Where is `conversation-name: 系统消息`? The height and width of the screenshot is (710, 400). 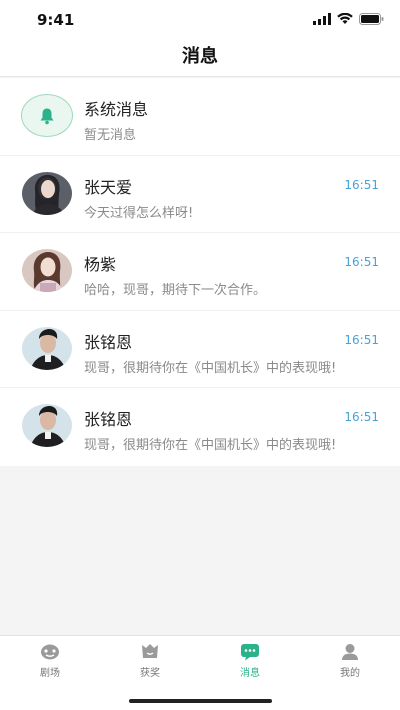 conversation-name: 系统消息 is located at coordinates (116, 109).